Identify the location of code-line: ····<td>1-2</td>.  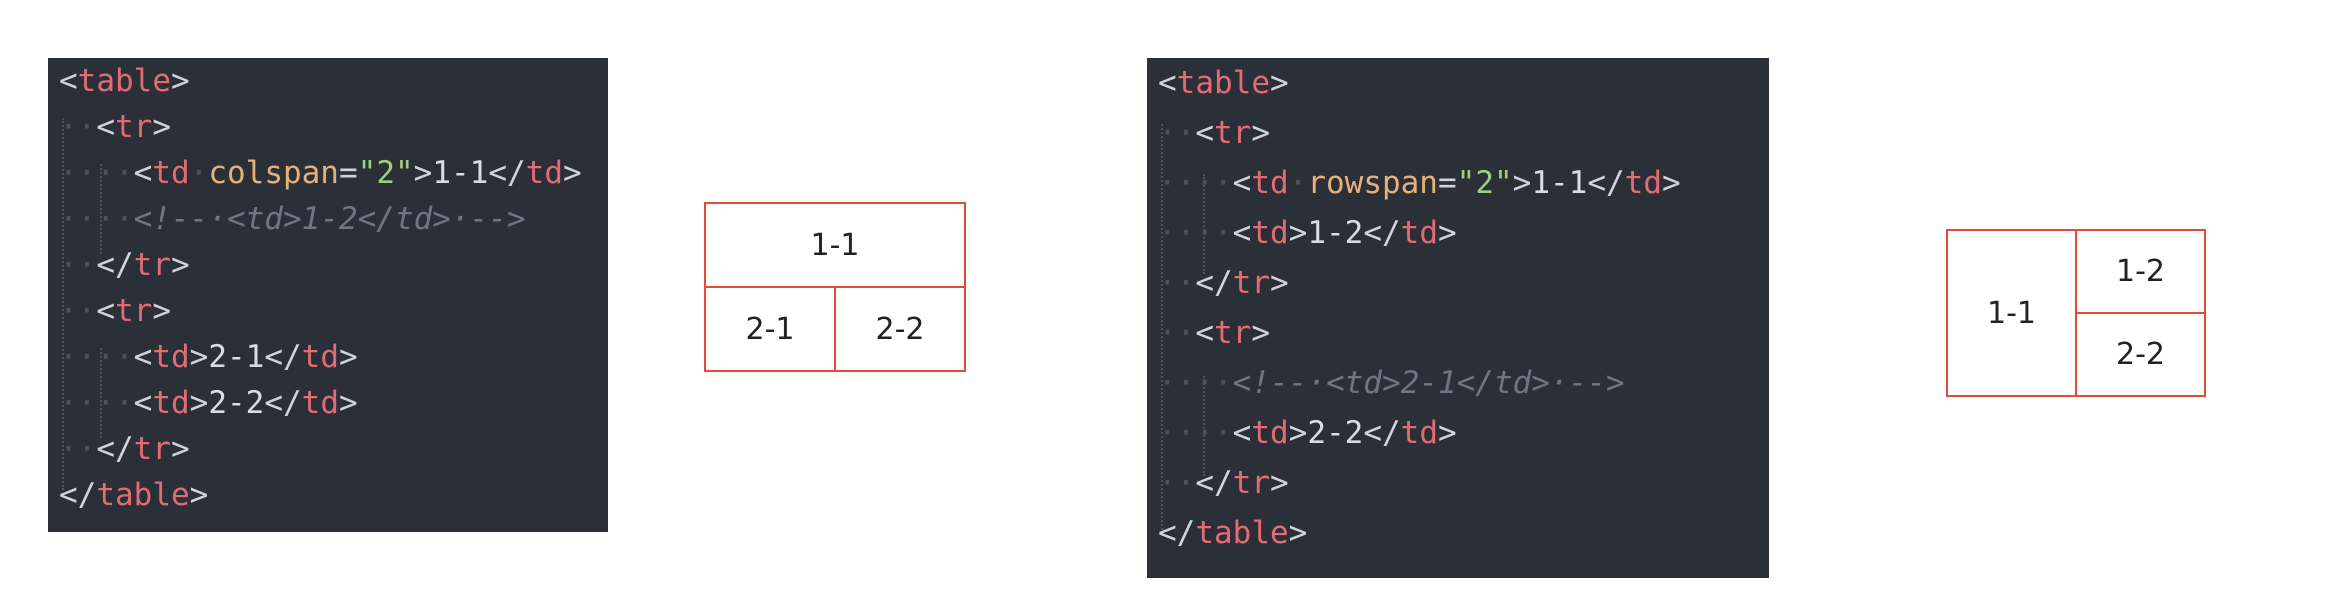
(1307, 233).